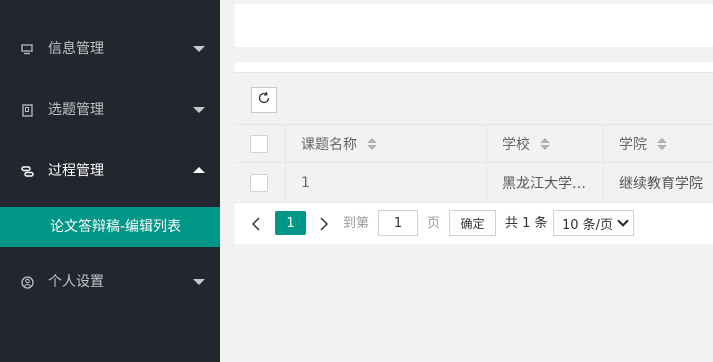 Image resolution: width=713 pixels, height=362 pixels. What do you see at coordinates (76, 110) in the screenshot?
I see `sidebar-item-label: 选题管理` at bounding box center [76, 110].